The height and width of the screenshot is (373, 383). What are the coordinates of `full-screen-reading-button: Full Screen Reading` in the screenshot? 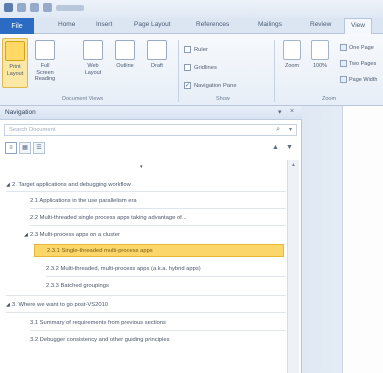 It's located at (45, 61).